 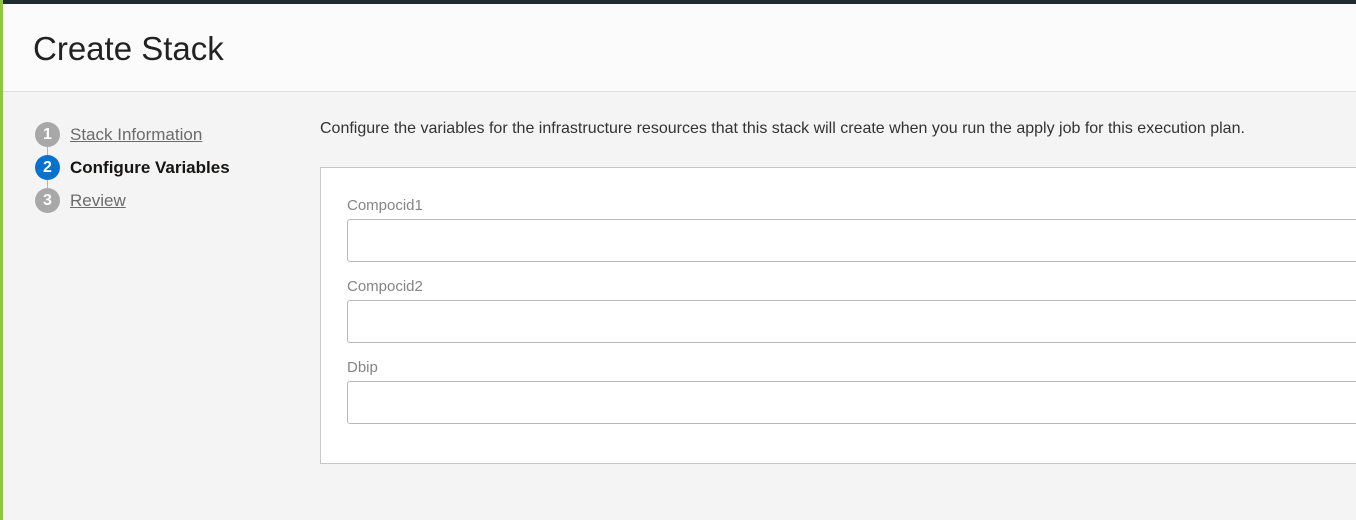 I want to click on step-stack-information: 1 Stack Information, so click(x=155, y=134).